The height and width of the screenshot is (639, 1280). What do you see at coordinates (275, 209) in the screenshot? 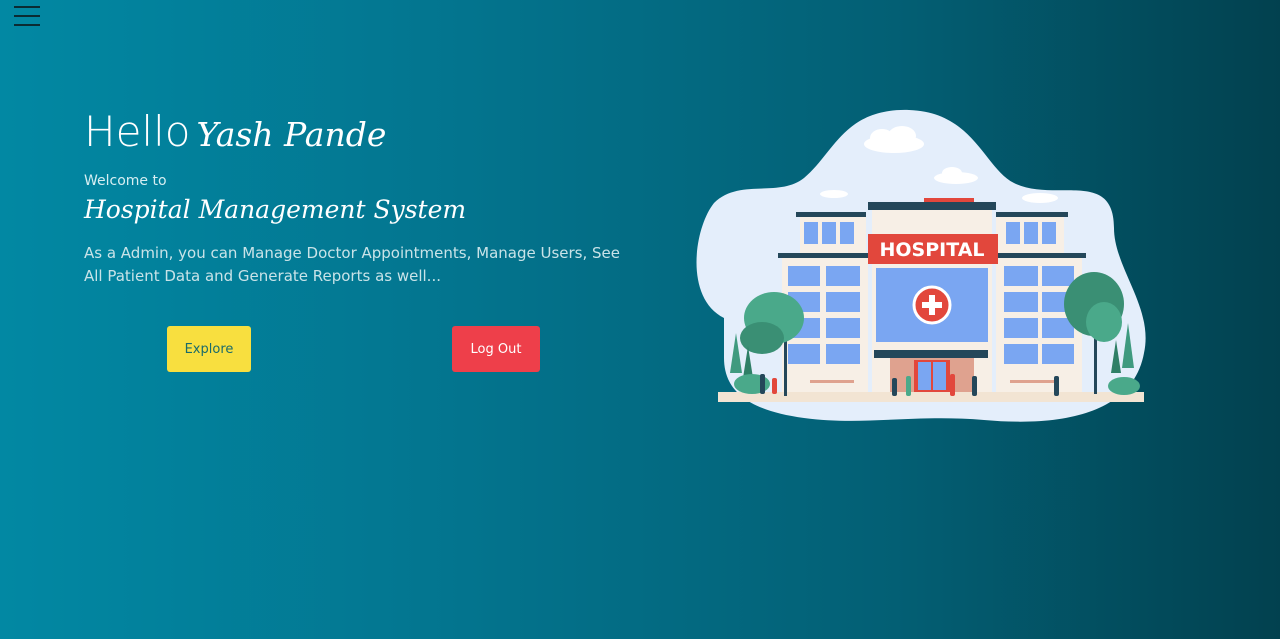
I see `system-title: Hospital Management System` at bounding box center [275, 209].